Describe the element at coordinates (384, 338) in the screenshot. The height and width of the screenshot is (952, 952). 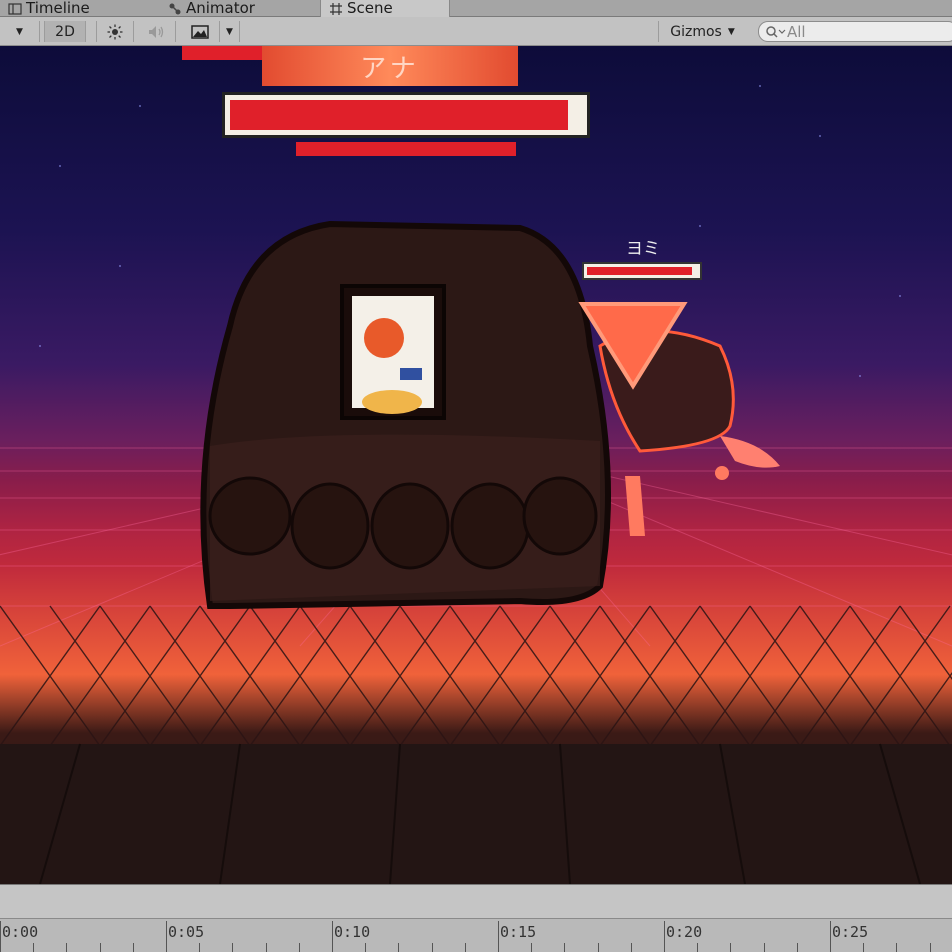
I see `portrait-hair` at that location.